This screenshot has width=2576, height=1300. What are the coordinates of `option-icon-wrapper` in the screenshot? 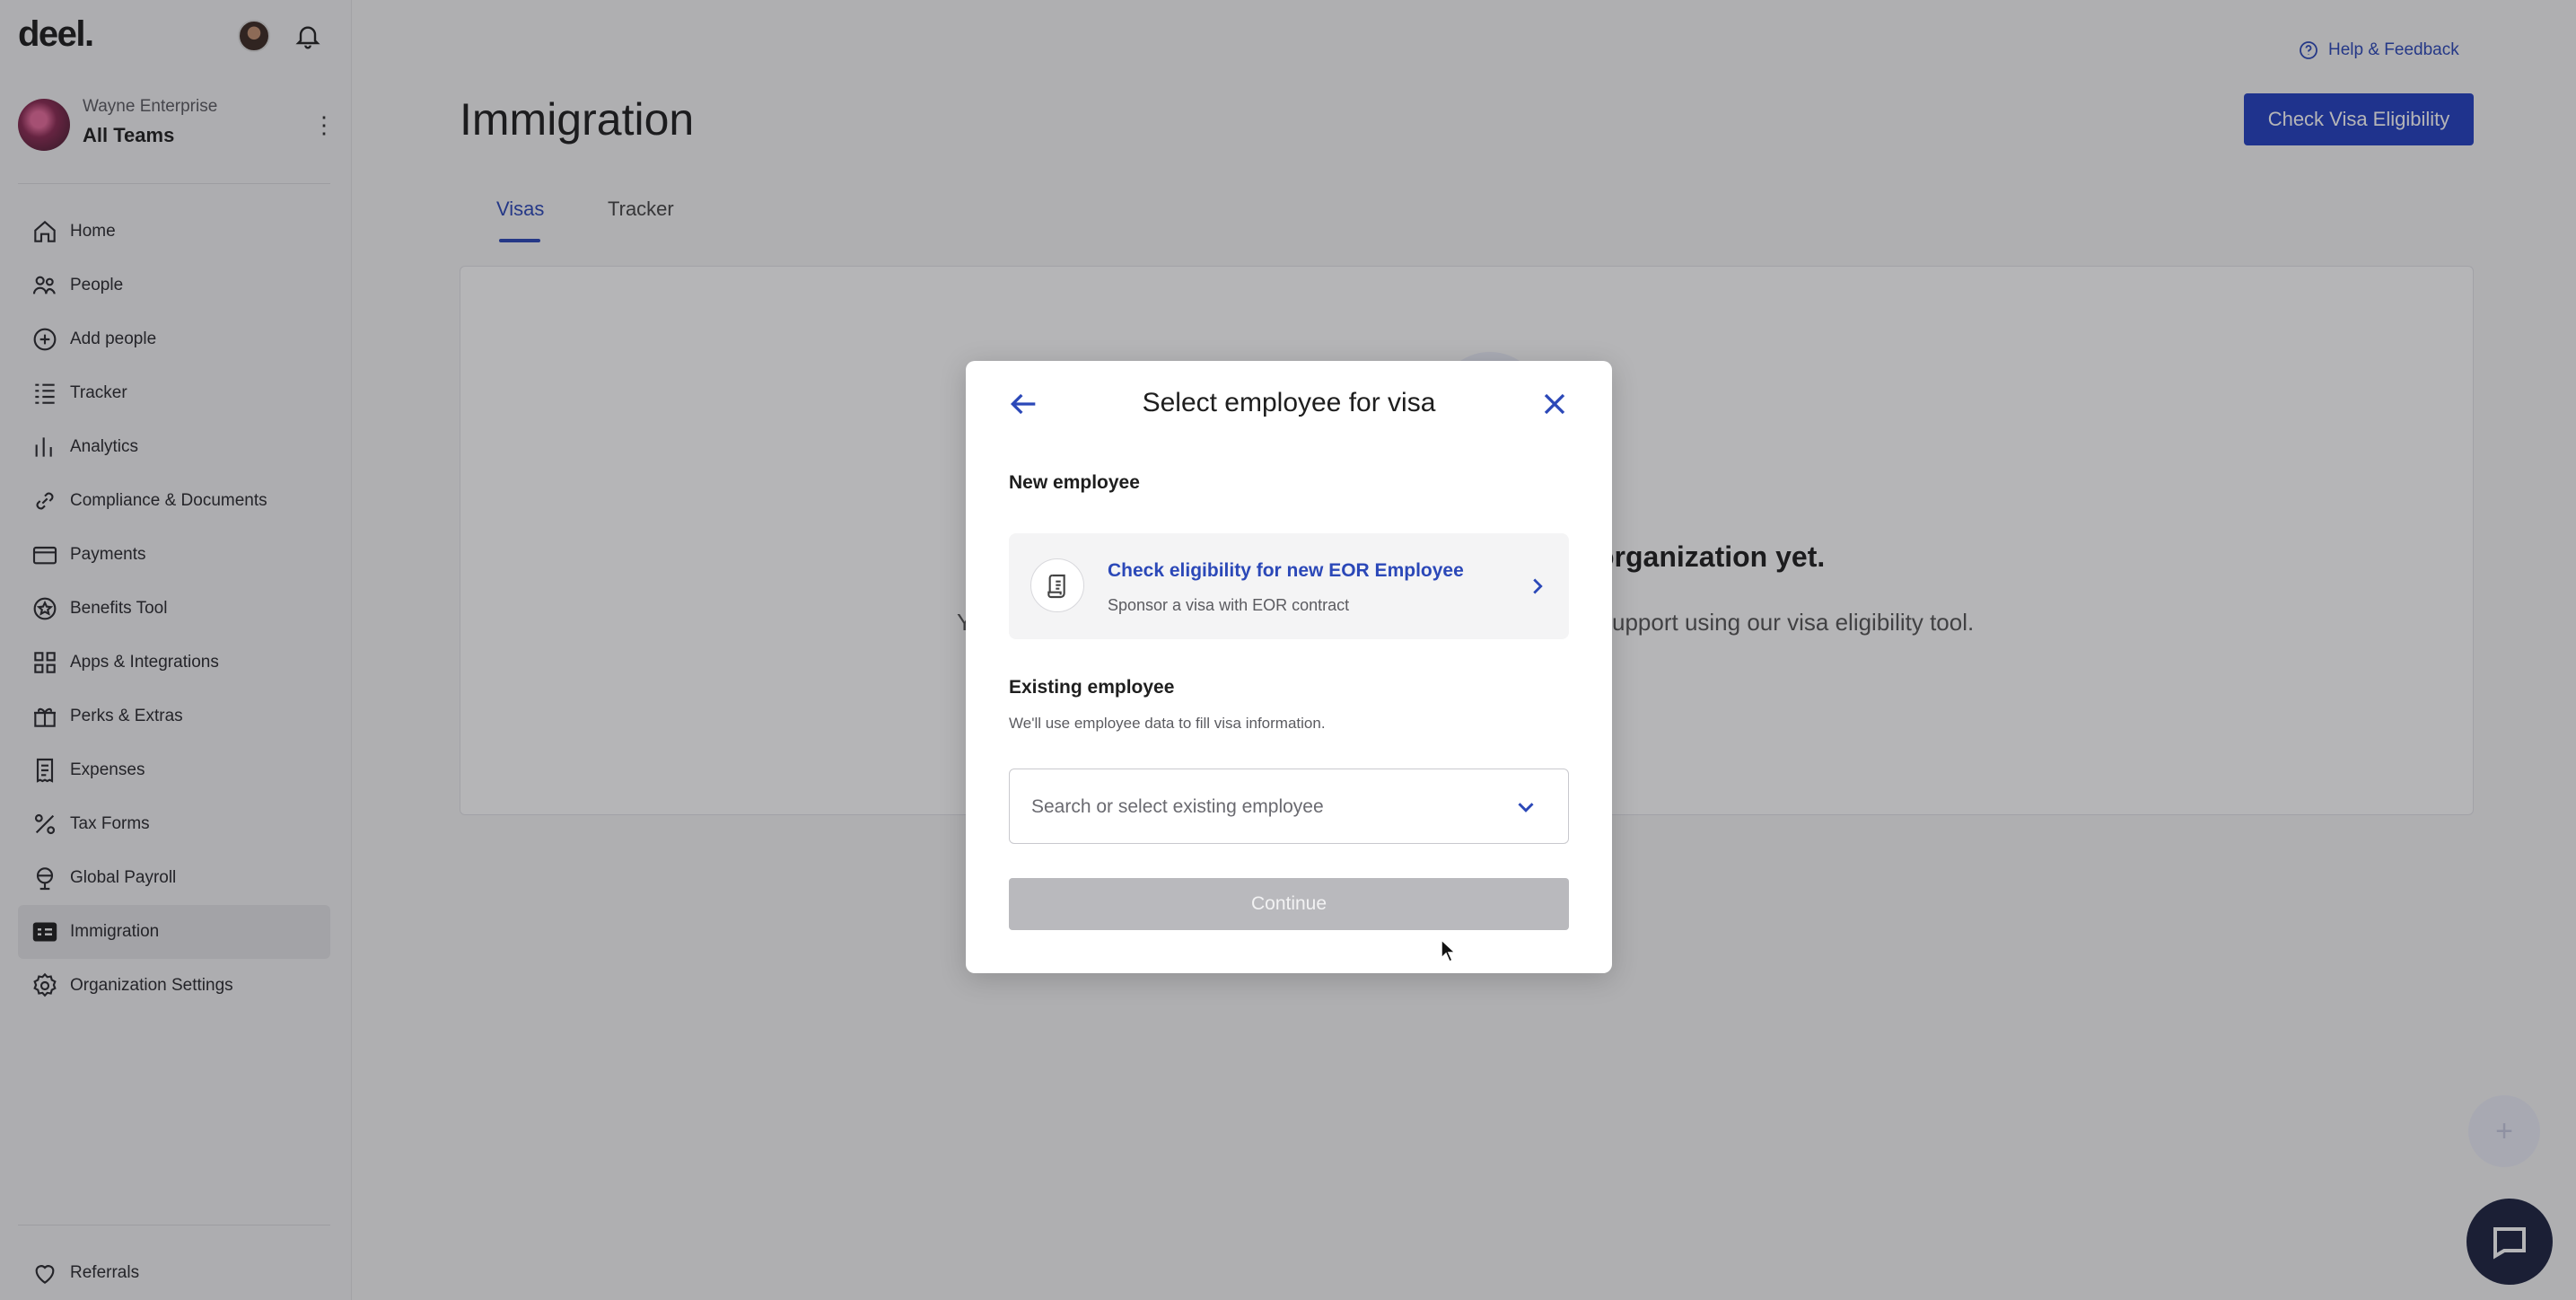 It's located at (1057, 585).